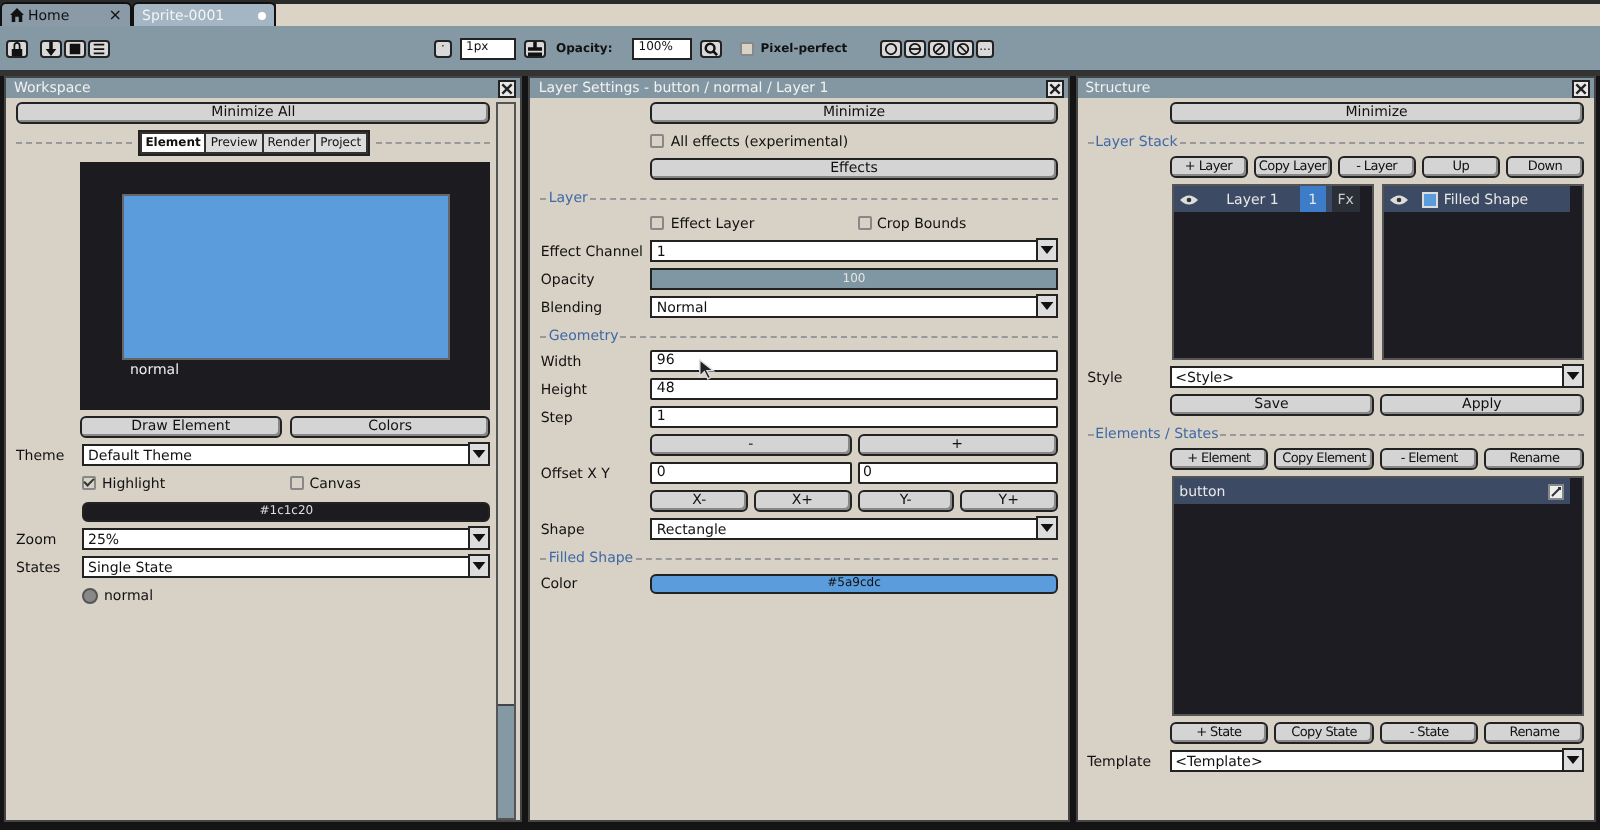 This screenshot has width=1600, height=830. I want to click on edit-icon, so click(1556, 491).